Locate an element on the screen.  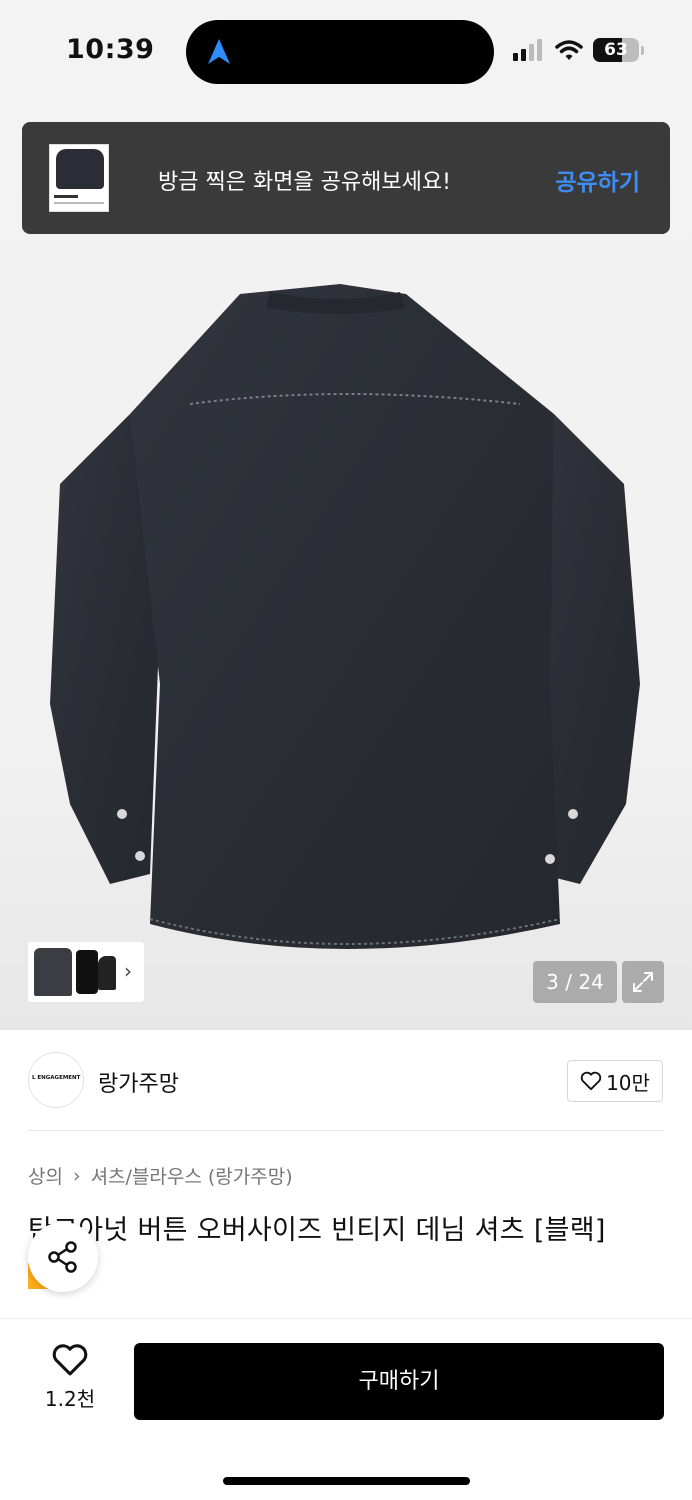
battery-percent: 63 is located at coordinates (616, 50).